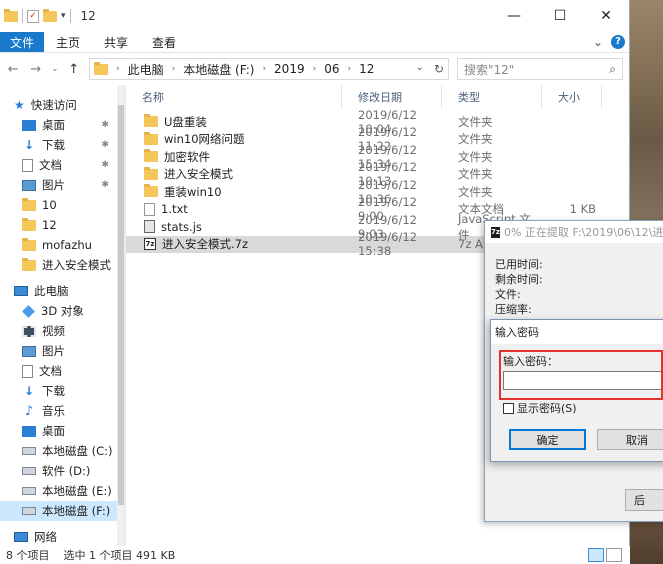  What do you see at coordinates (62, 511) in the screenshot?
I see `sidebar-item-drive-f: 本地磁盘 (F:)` at bounding box center [62, 511].